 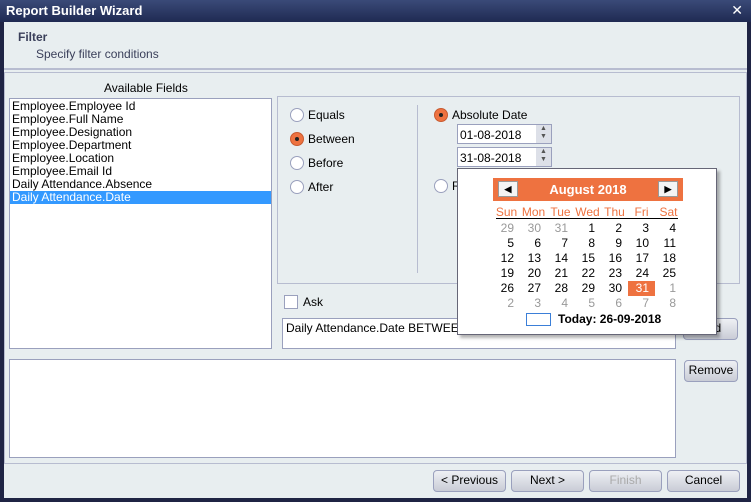 What do you see at coordinates (538, 319) in the screenshot?
I see `today-marker` at bounding box center [538, 319].